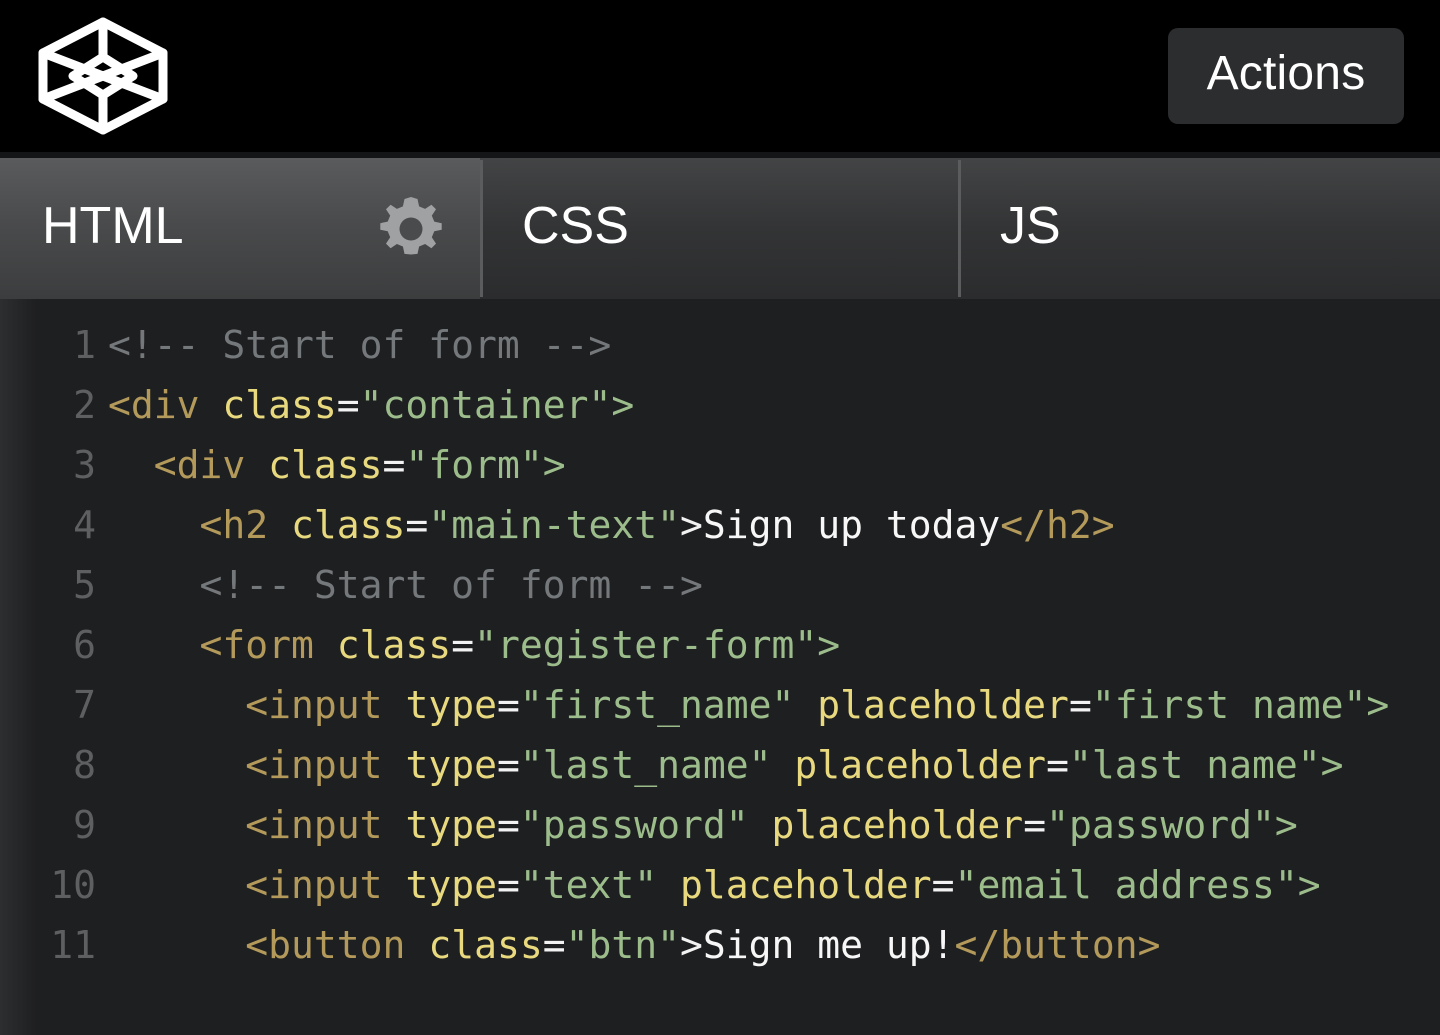  What do you see at coordinates (103, 76) in the screenshot?
I see `codepen-logo-icon` at bounding box center [103, 76].